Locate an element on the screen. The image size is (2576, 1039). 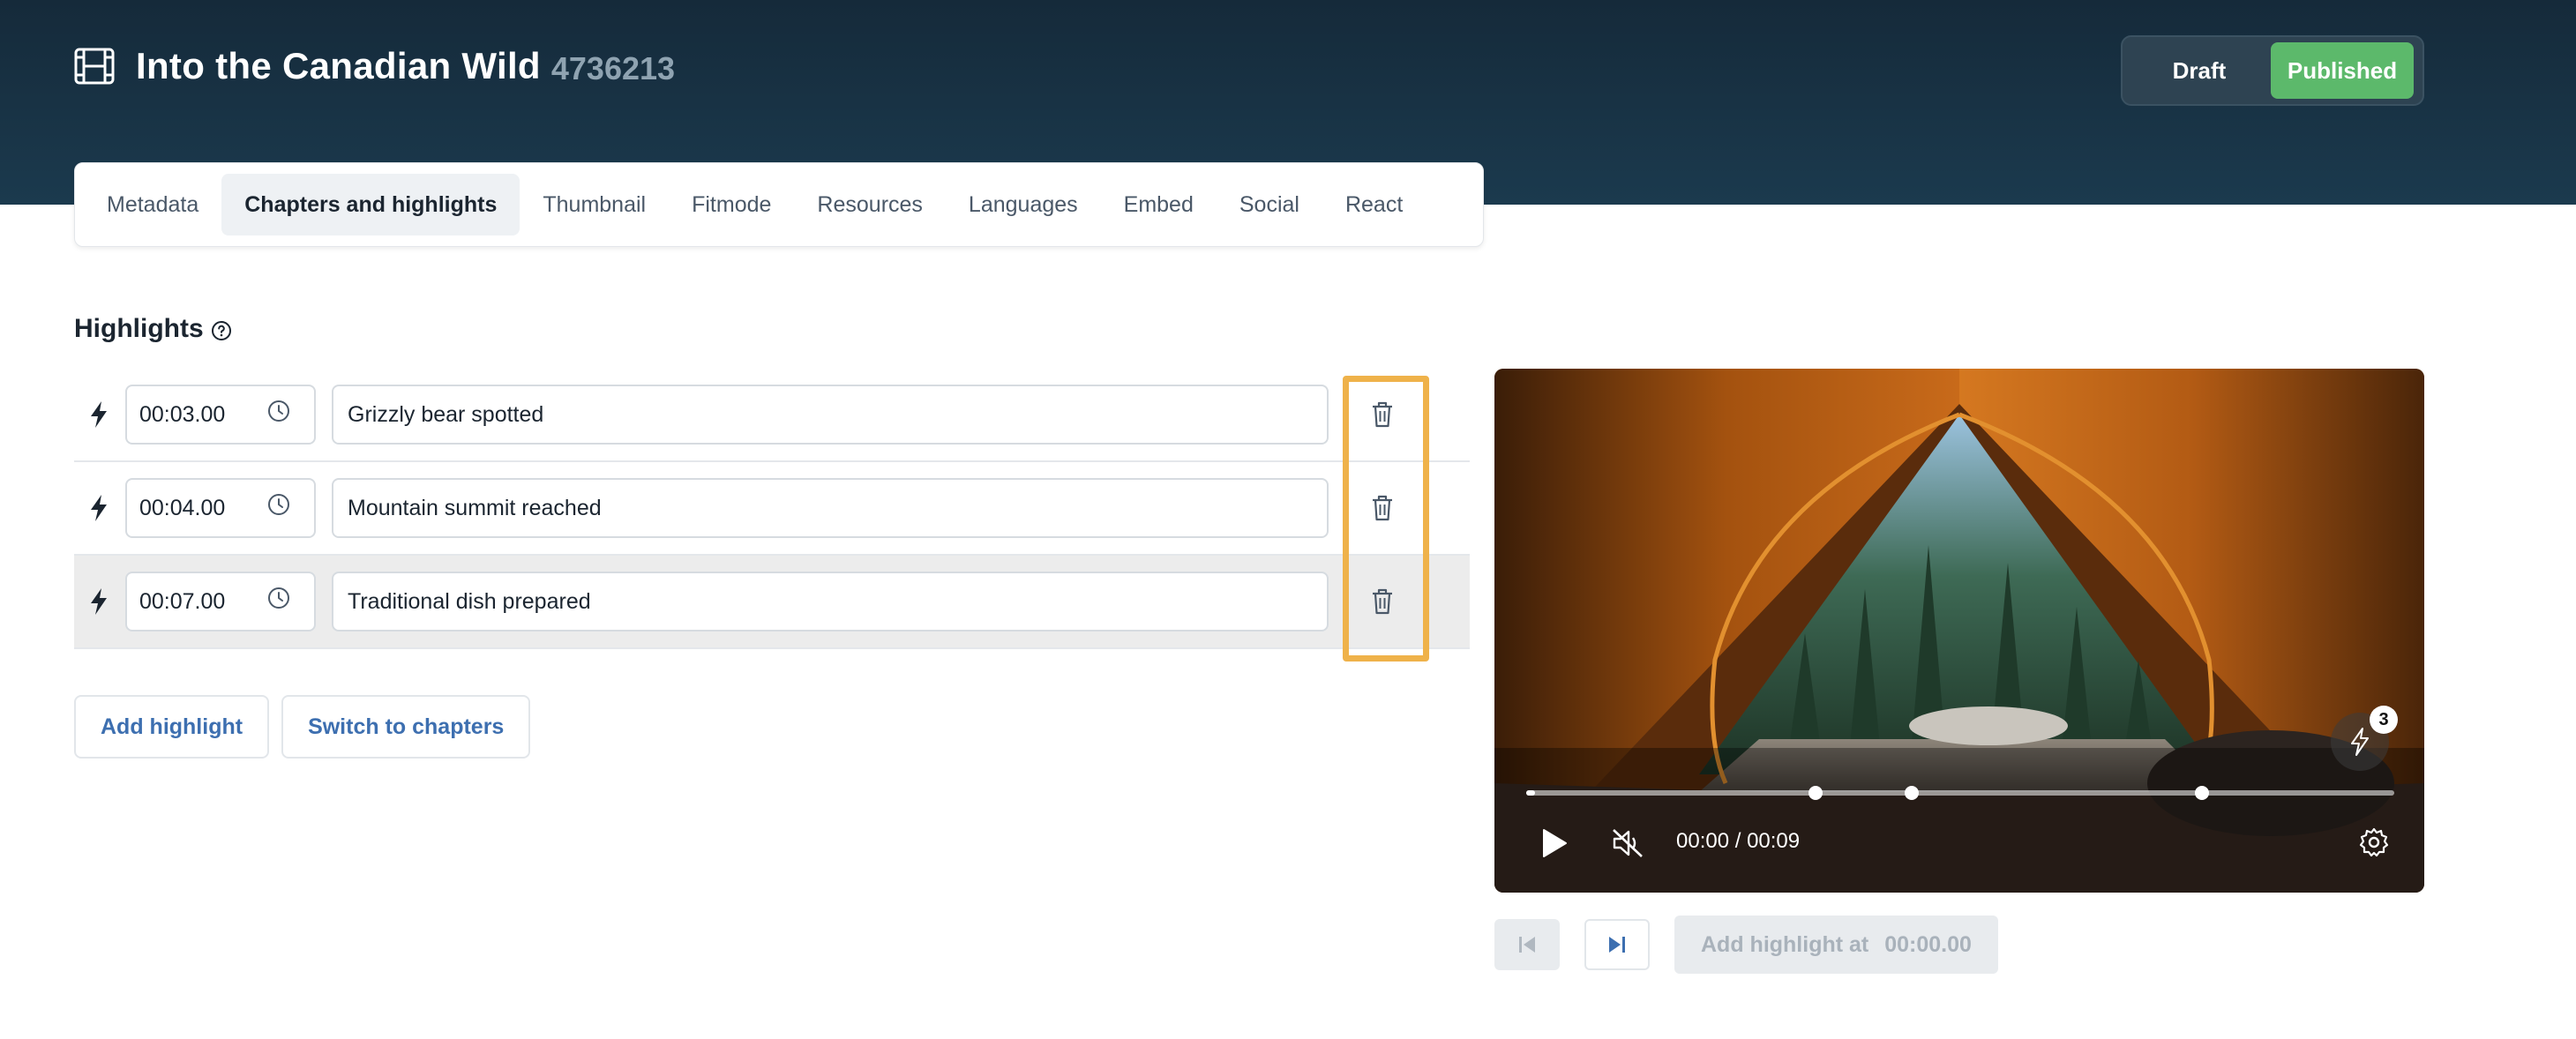
highlight-time-input: 00:07.00 is located at coordinates (221, 602).